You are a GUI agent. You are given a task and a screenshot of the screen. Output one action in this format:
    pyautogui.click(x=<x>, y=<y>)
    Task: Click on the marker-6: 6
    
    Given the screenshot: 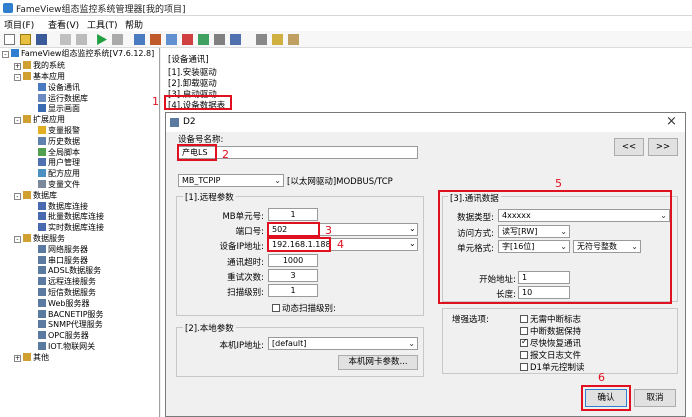 What is the action you would take?
    pyautogui.click(x=601, y=377)
    